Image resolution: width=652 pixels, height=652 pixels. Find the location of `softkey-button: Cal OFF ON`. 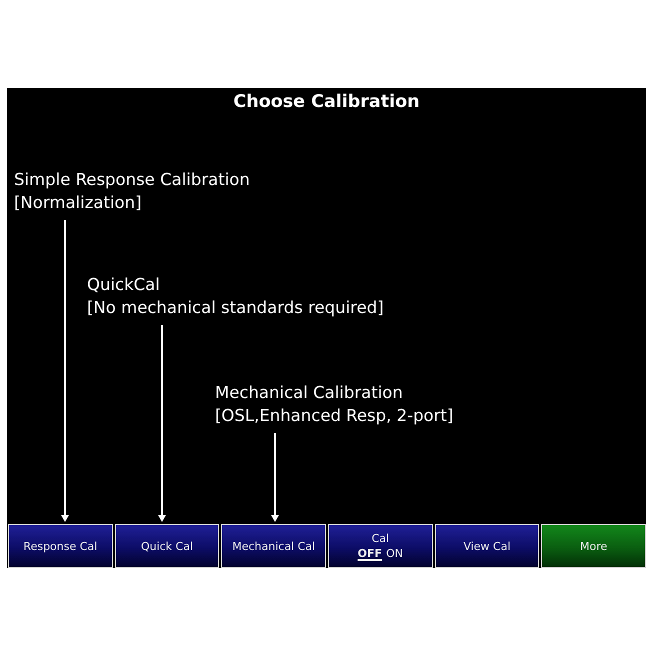

softkey-button: Cal OFF ON is located at coordinates (380, 546).